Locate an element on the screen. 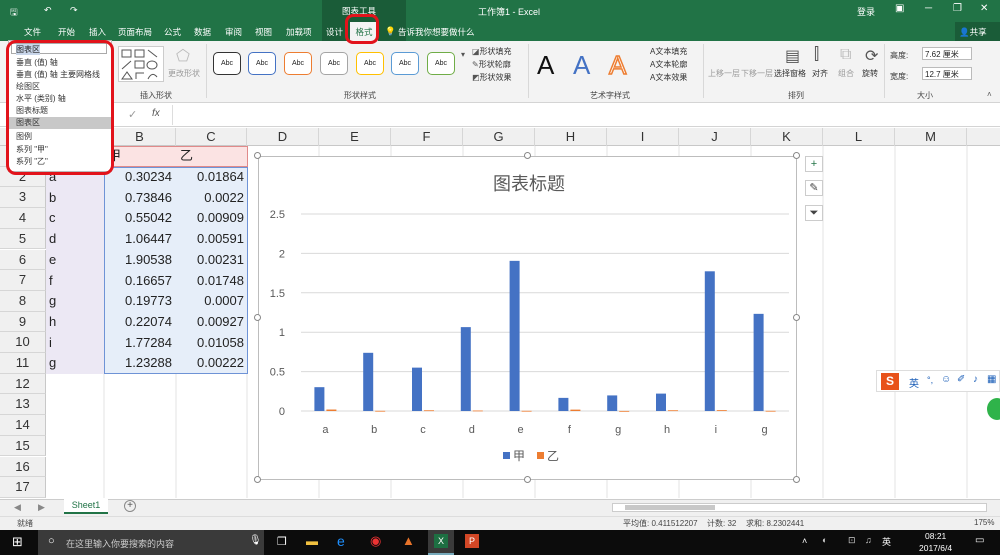 Image resolution: width=1000 pixels, height=555 pixels. punctuation-icon: °, is located at coordinates (930, 380).